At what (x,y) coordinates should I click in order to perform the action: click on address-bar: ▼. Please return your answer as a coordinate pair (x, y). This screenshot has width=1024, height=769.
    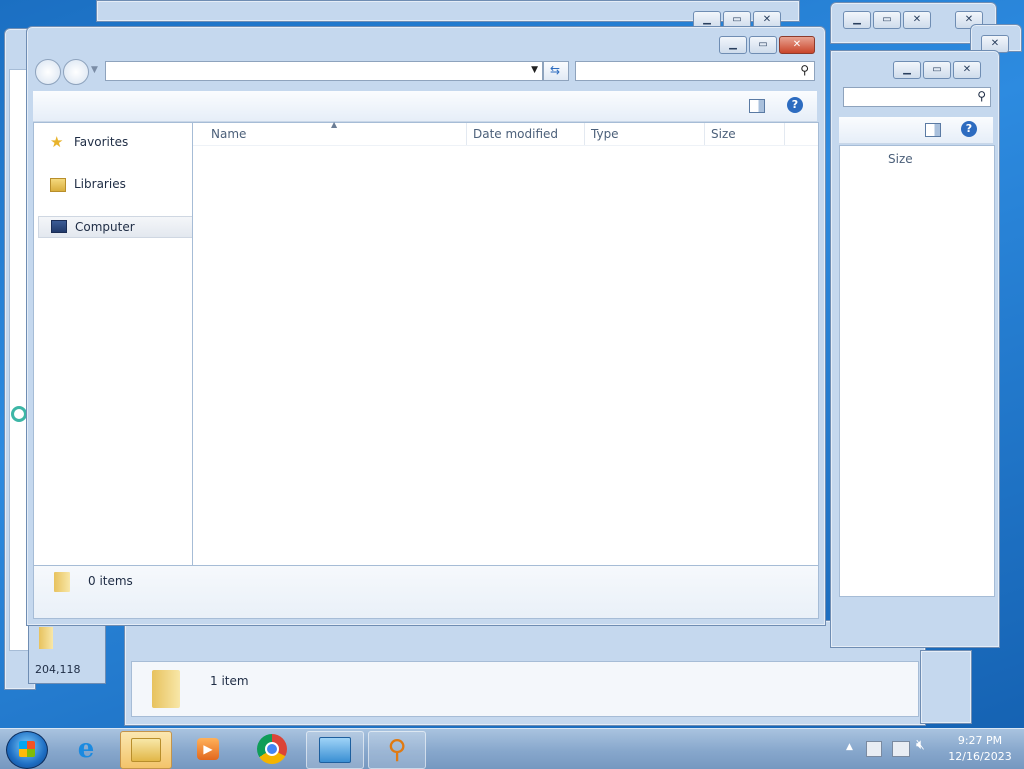
    Looking at the image, I should click on (324, 71).